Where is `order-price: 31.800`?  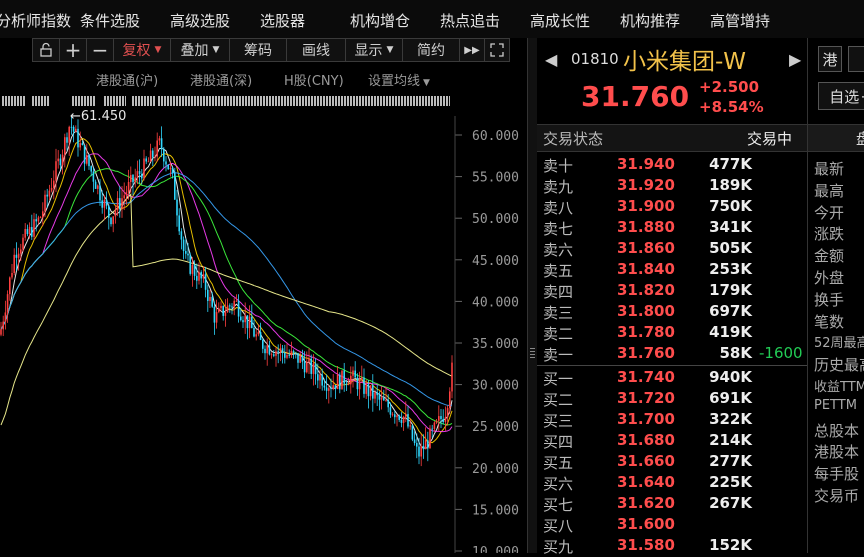 order-price: 31.800 is located at coordinates (646, 311).